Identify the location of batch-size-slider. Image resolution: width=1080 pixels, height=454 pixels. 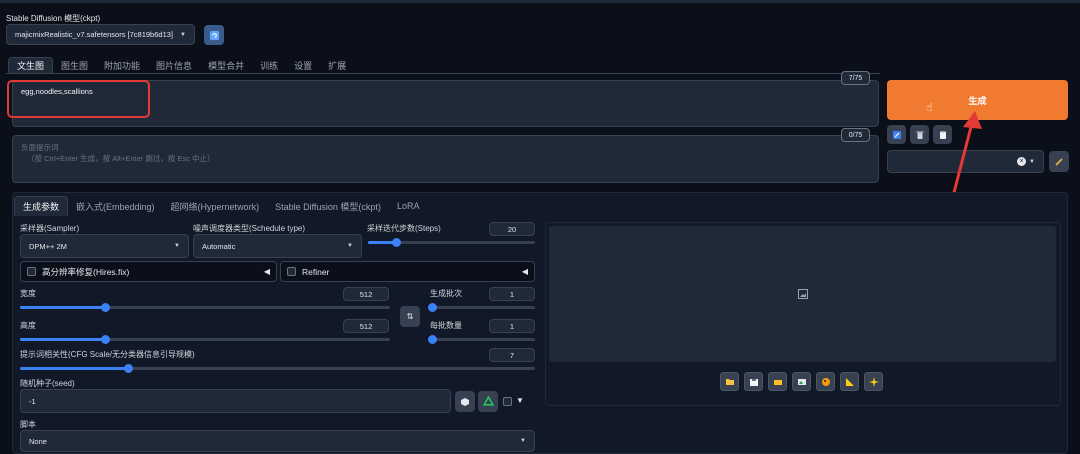
(481, 339).